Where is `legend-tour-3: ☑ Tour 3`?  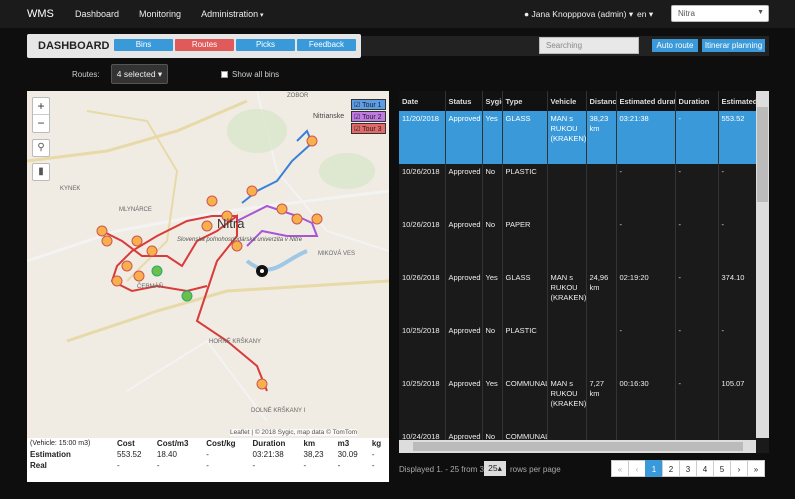 legend-tour-3: ☑ Tour 3 is located at coordinates (368, 128).